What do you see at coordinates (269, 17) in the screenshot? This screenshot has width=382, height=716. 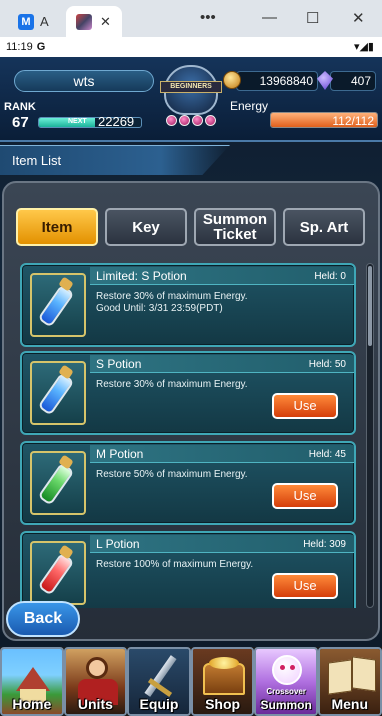 I see `minimize-icon: —` at bounding box center [269, 17].